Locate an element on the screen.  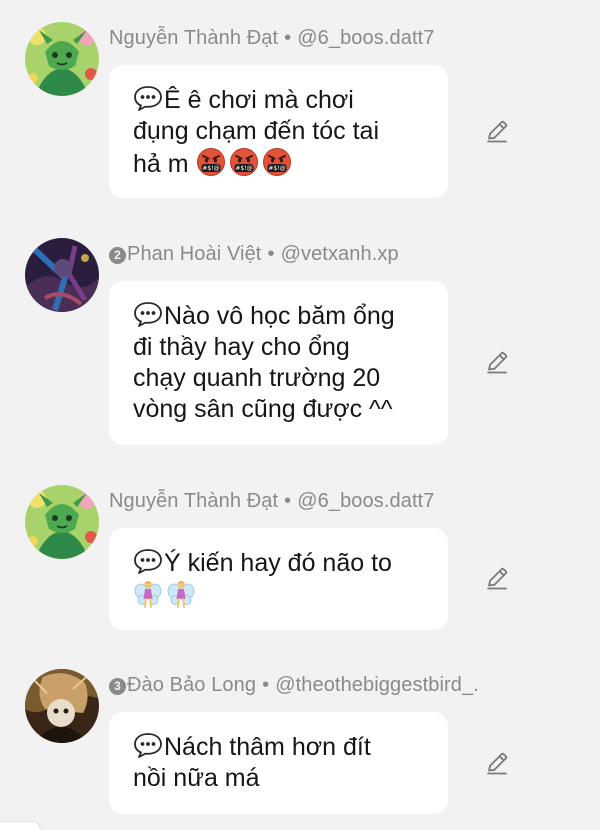
comment-text: Nách thâm hơn đít is located at coordinates (267, 747).